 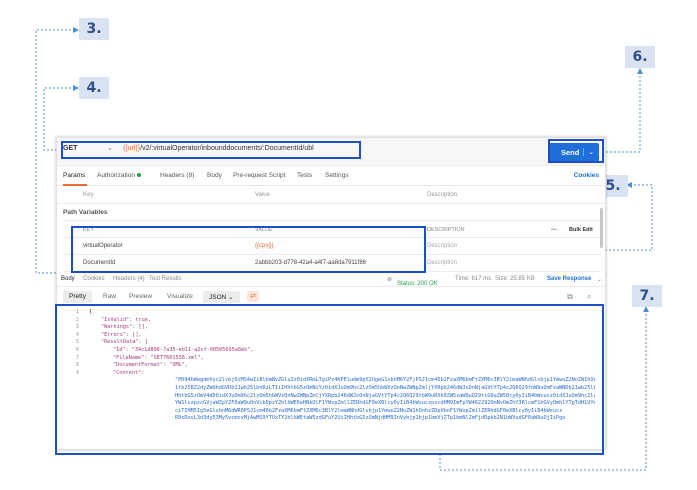 What do you see at coordinates (180, 297) in the screenshot?
I see `visualize-button: Visualize` at bounding box center [180, 297].